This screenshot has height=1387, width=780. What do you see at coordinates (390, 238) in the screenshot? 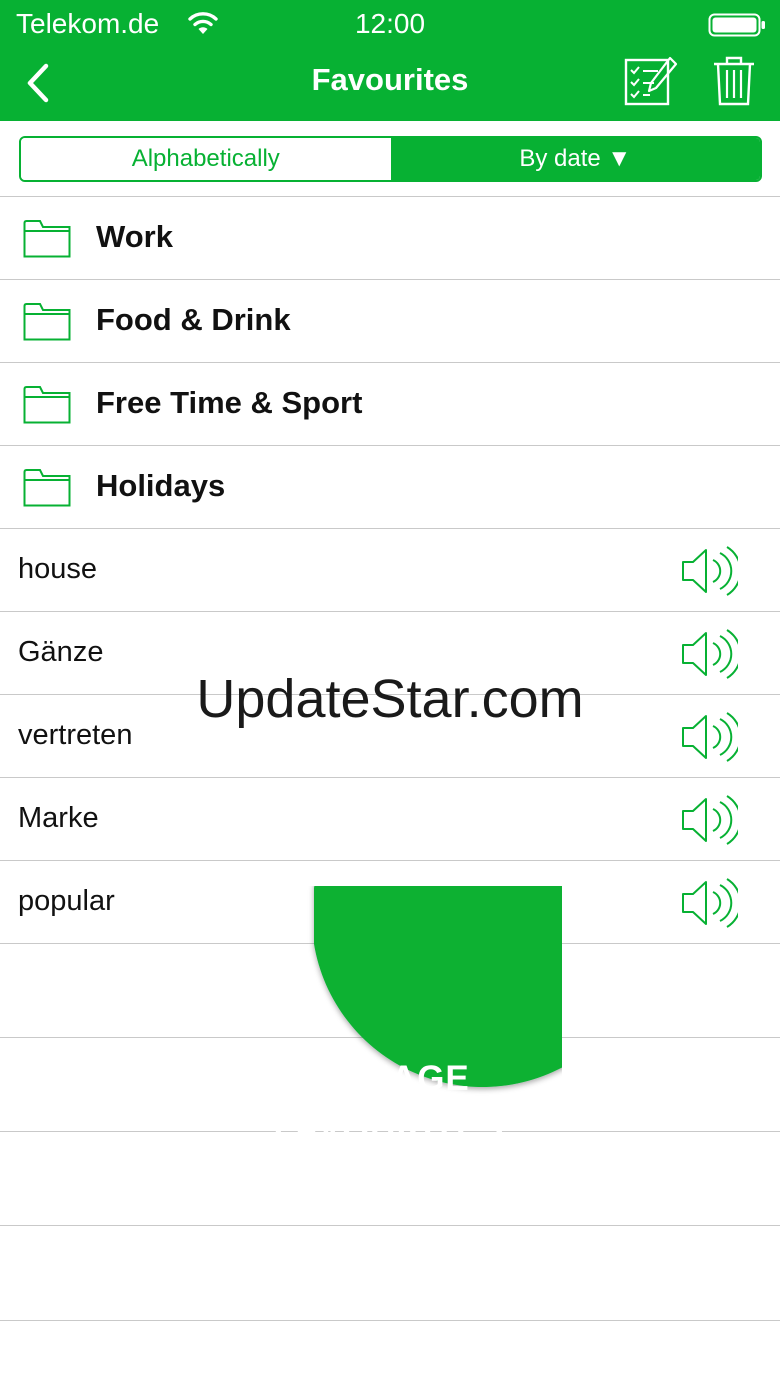
I see `folder-row-work: Work` at bounding box center [390, 238].